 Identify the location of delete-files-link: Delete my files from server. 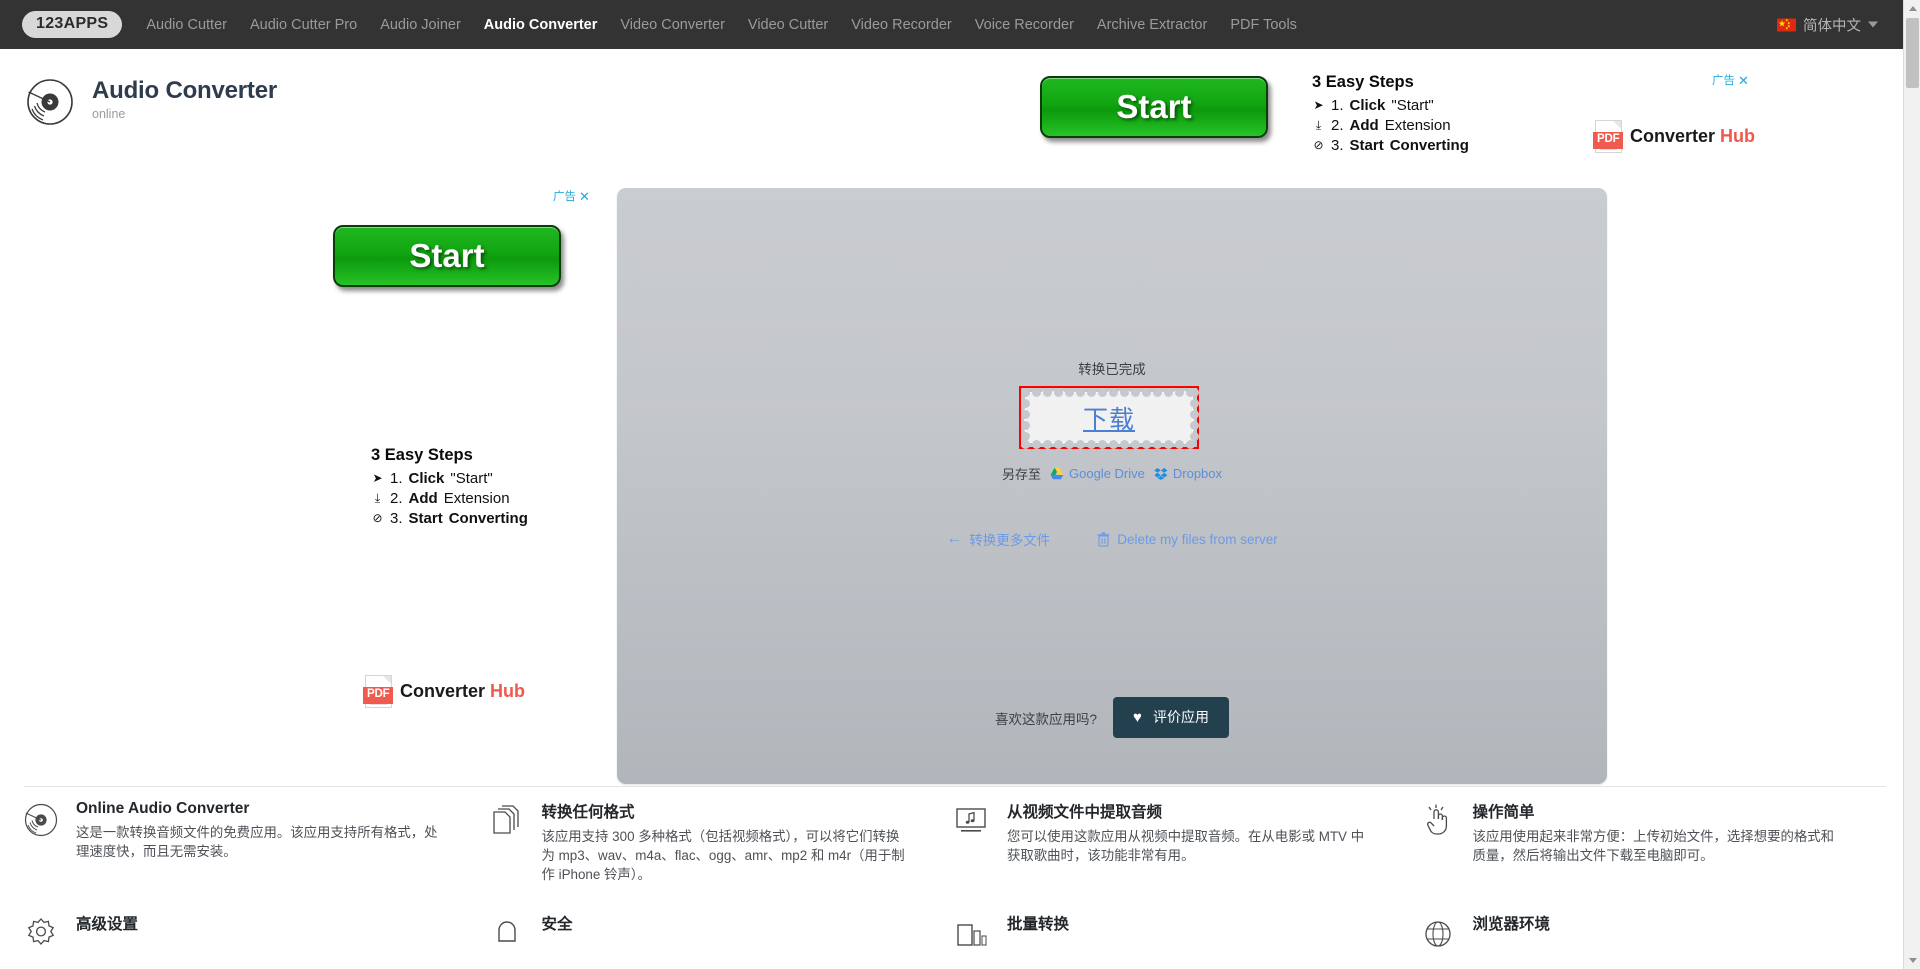
(1187, 539).